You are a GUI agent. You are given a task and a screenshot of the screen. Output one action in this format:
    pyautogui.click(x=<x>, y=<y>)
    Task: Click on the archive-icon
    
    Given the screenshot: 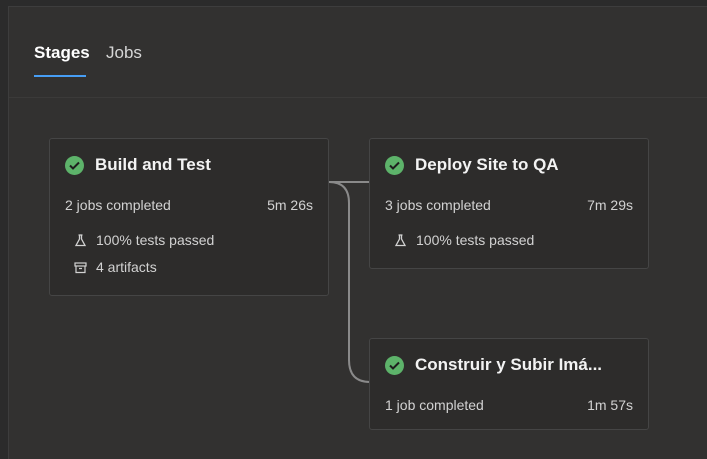 What is the action you would take?
    pyautogui.click(x=80, y=267)
    